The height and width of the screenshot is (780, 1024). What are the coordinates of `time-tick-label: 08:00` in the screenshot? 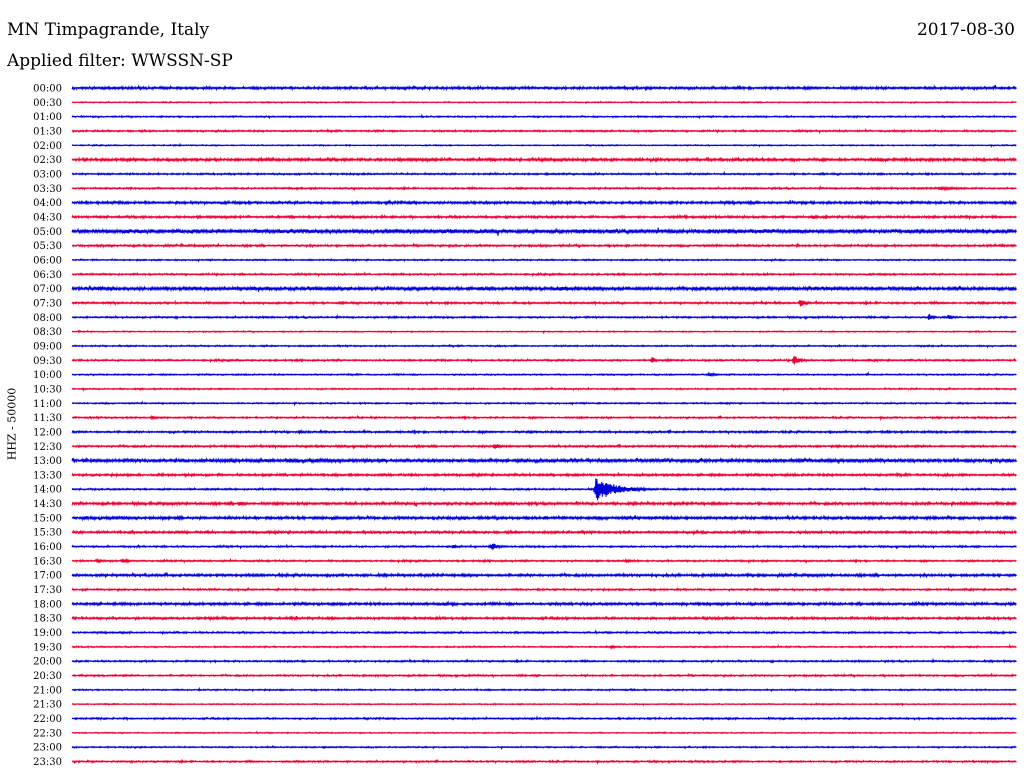 It's located at (47, 318).